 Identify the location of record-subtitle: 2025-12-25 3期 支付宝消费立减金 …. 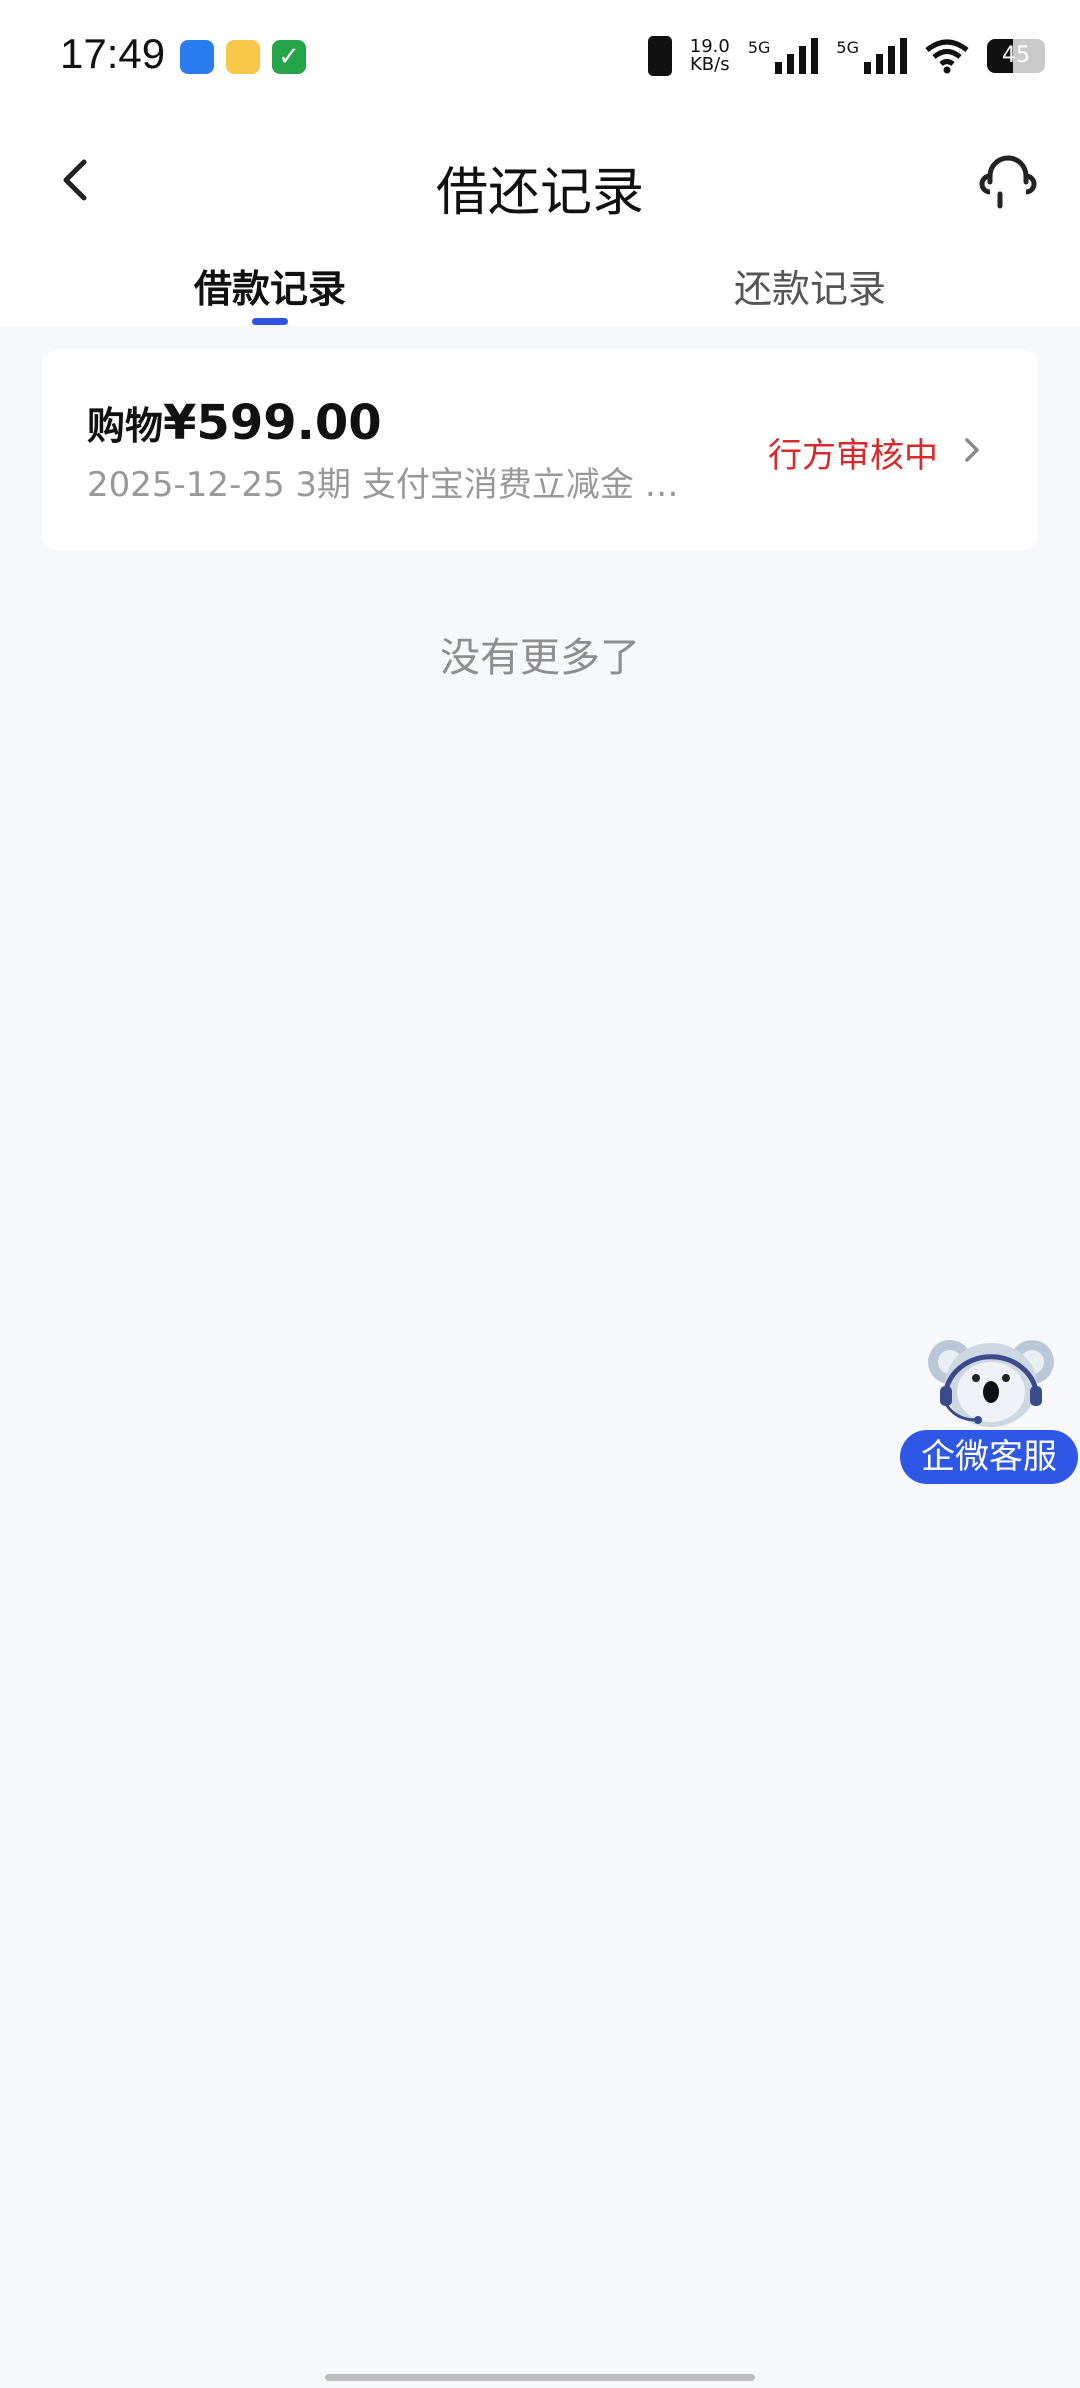
(383, 485).